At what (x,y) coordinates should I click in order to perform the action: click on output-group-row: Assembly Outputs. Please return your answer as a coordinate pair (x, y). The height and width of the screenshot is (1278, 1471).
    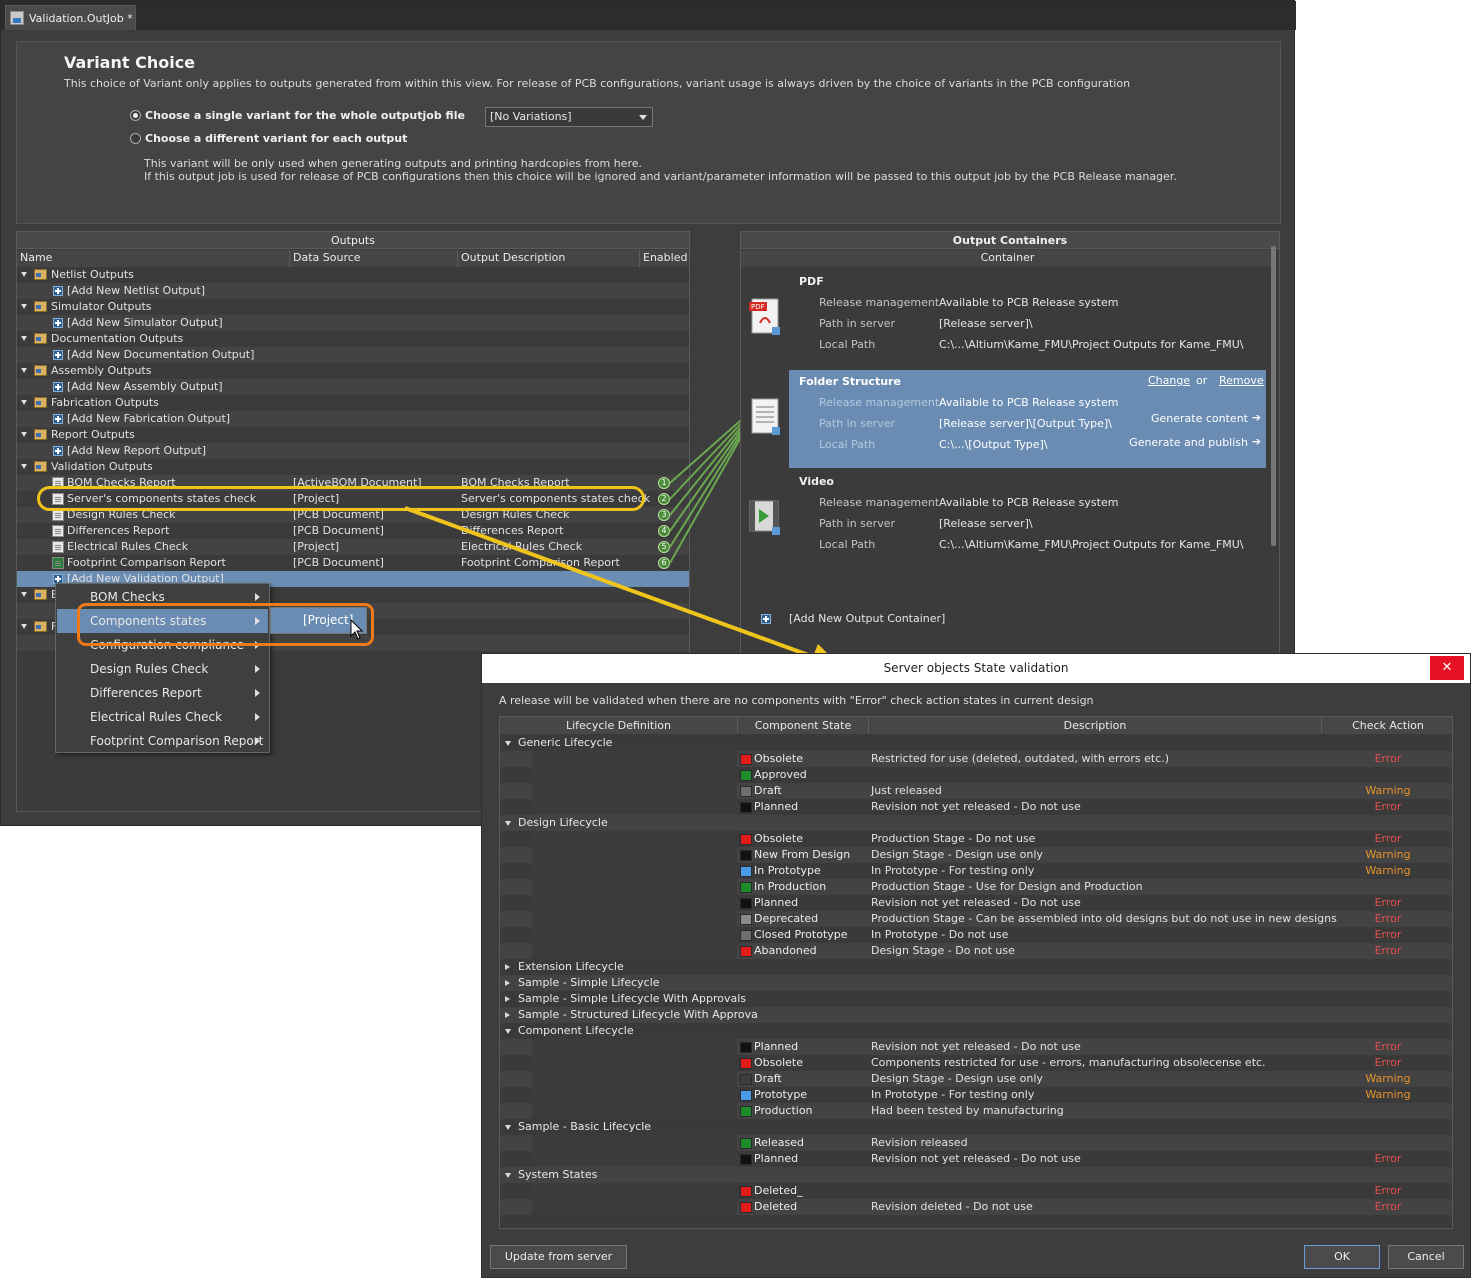
    Looking at the image, I should click on (353, 371).